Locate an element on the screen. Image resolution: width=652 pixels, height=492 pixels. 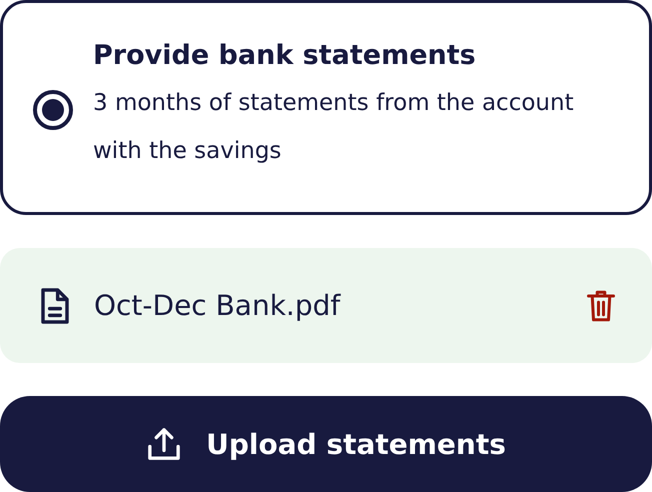
radio-button is located at coordinates (53, 110).